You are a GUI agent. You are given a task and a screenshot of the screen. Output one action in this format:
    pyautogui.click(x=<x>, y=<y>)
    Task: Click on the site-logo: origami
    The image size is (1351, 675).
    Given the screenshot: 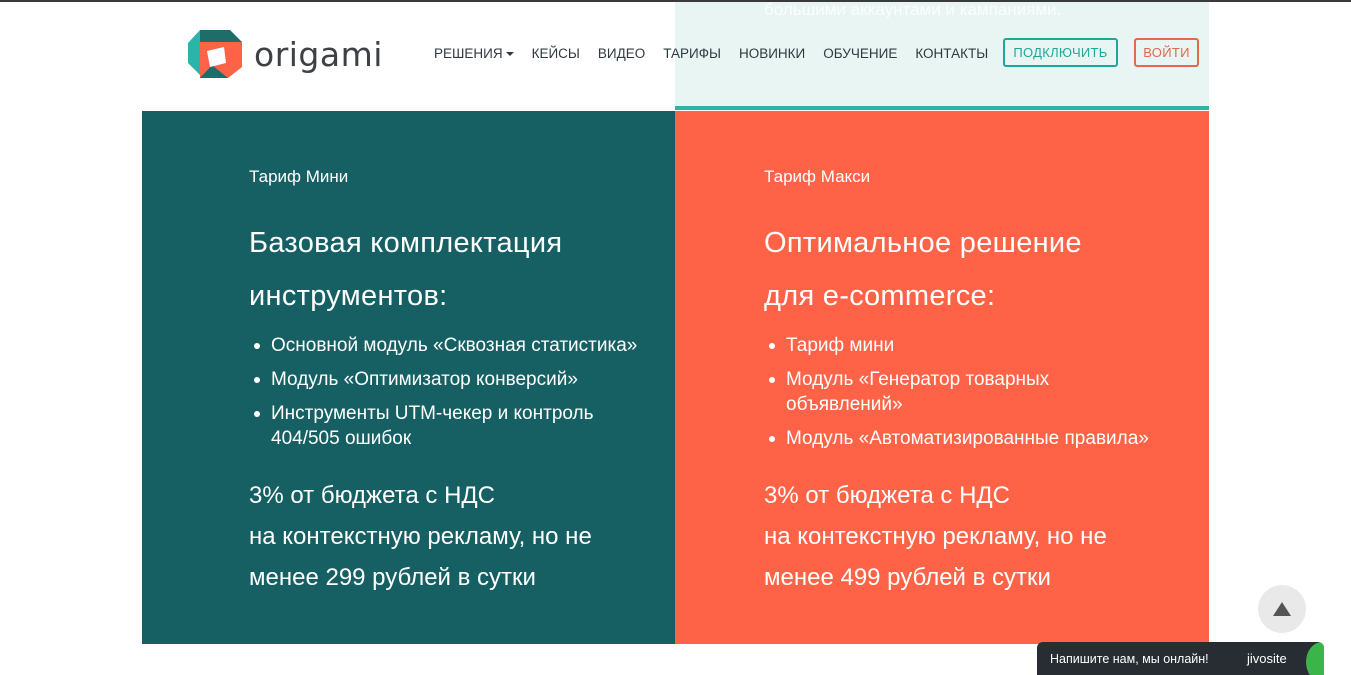 What is the action you would take?
    pyautogui.click(x=284, y=54)
    